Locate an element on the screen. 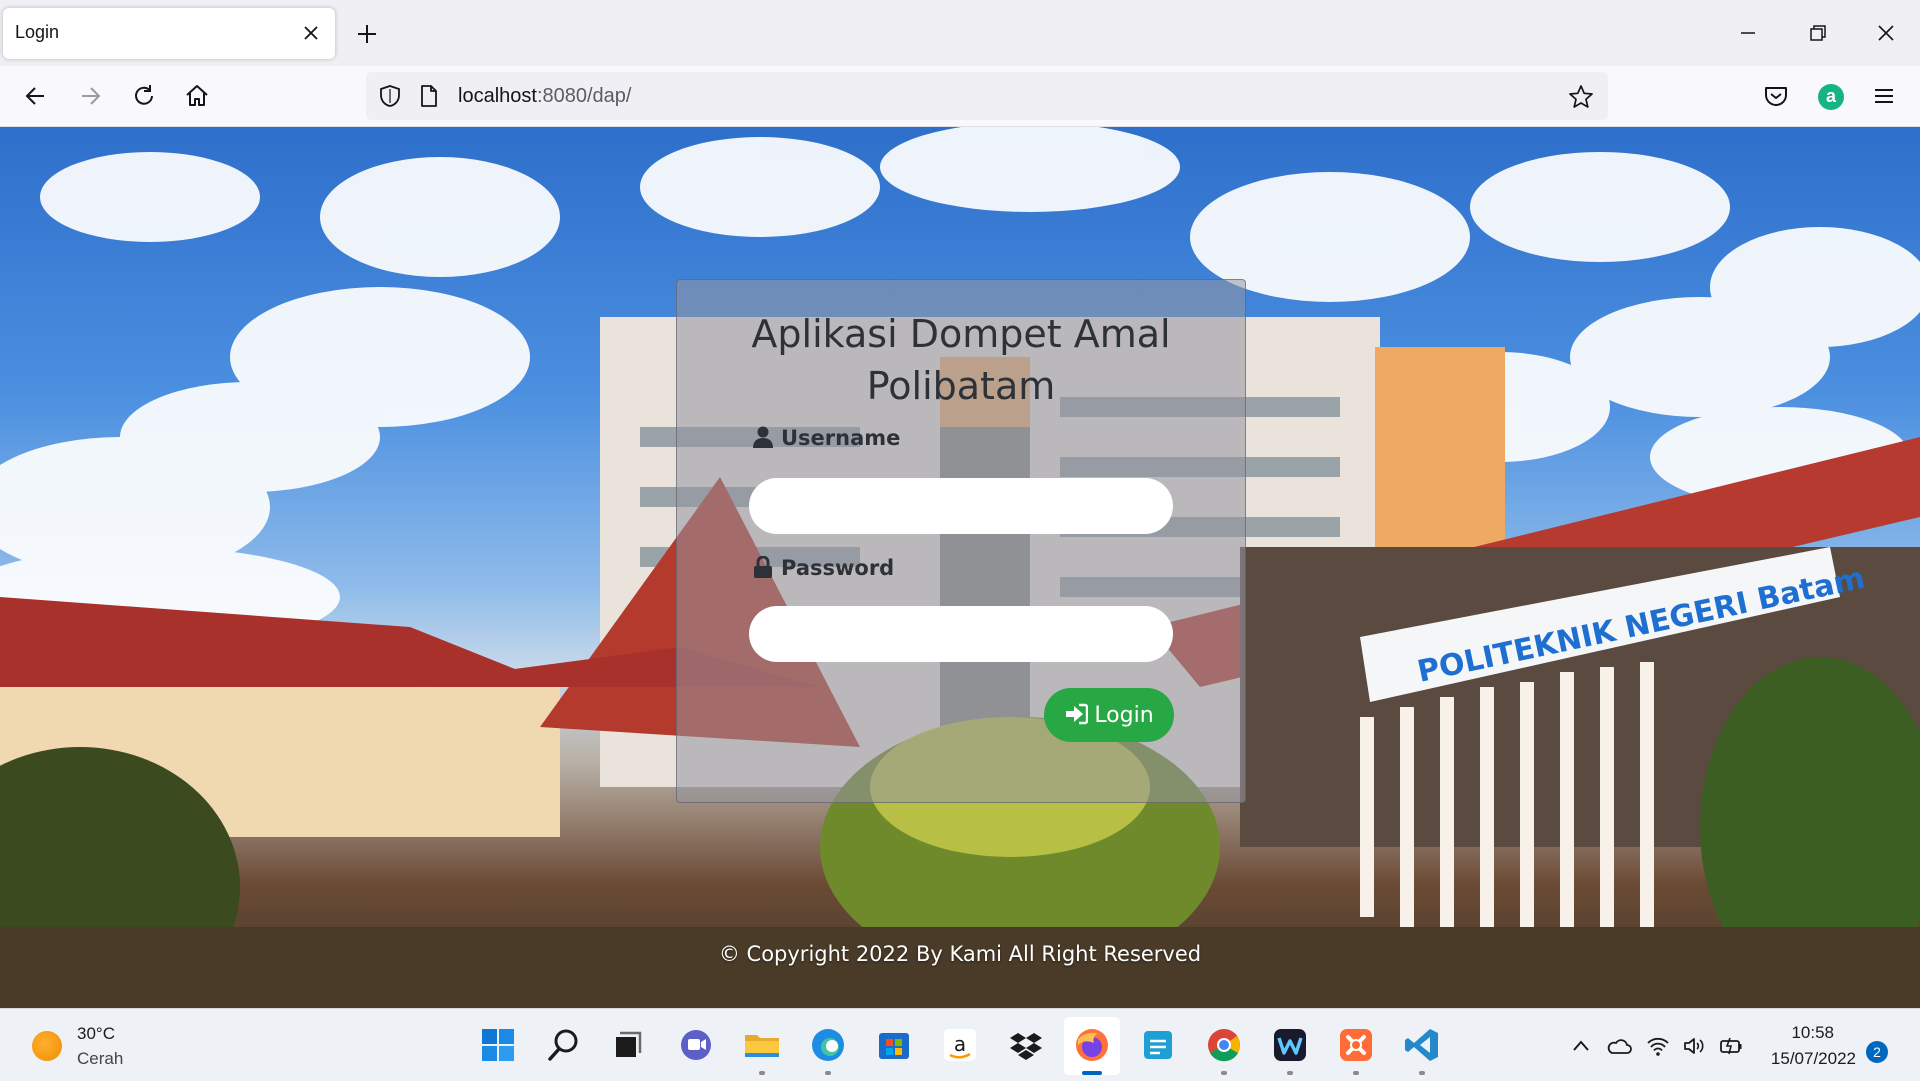 The height and width of the screenshot is (1081, 1920). home-icon is located at coordinates (197, 96).